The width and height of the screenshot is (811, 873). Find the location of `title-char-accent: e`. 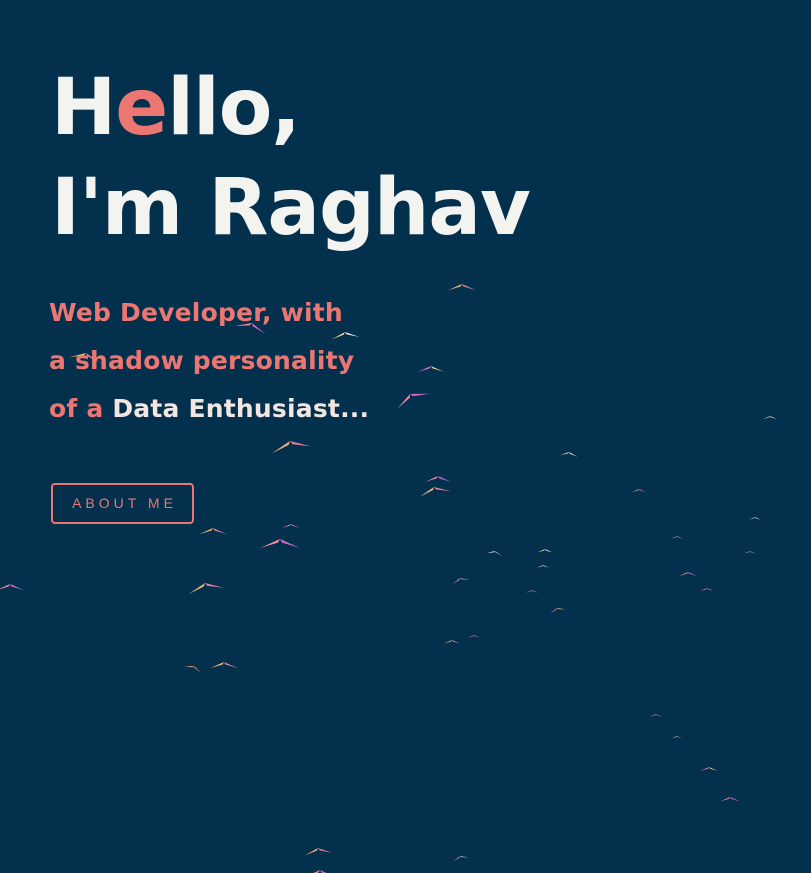

title-char-accent: e is located at coordinates (141, 108).